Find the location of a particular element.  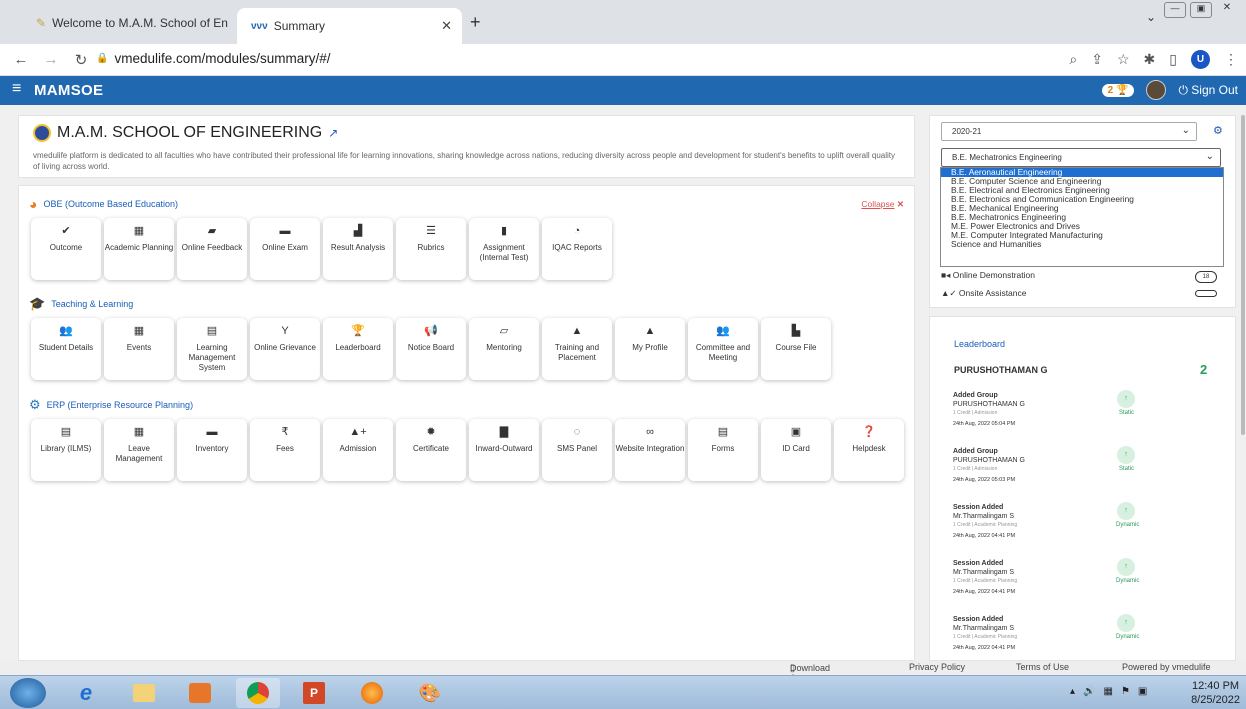

profile-avatar: U is located at coordinates (1200, 59).